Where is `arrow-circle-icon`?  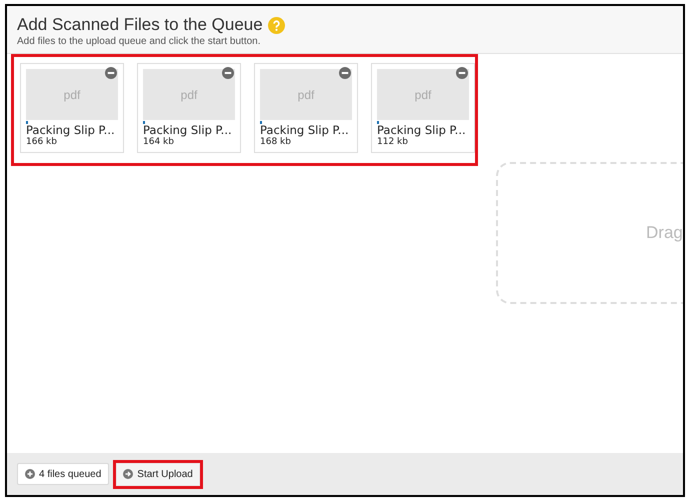 arrow-circle-icon is located at coordinates (128, 474).